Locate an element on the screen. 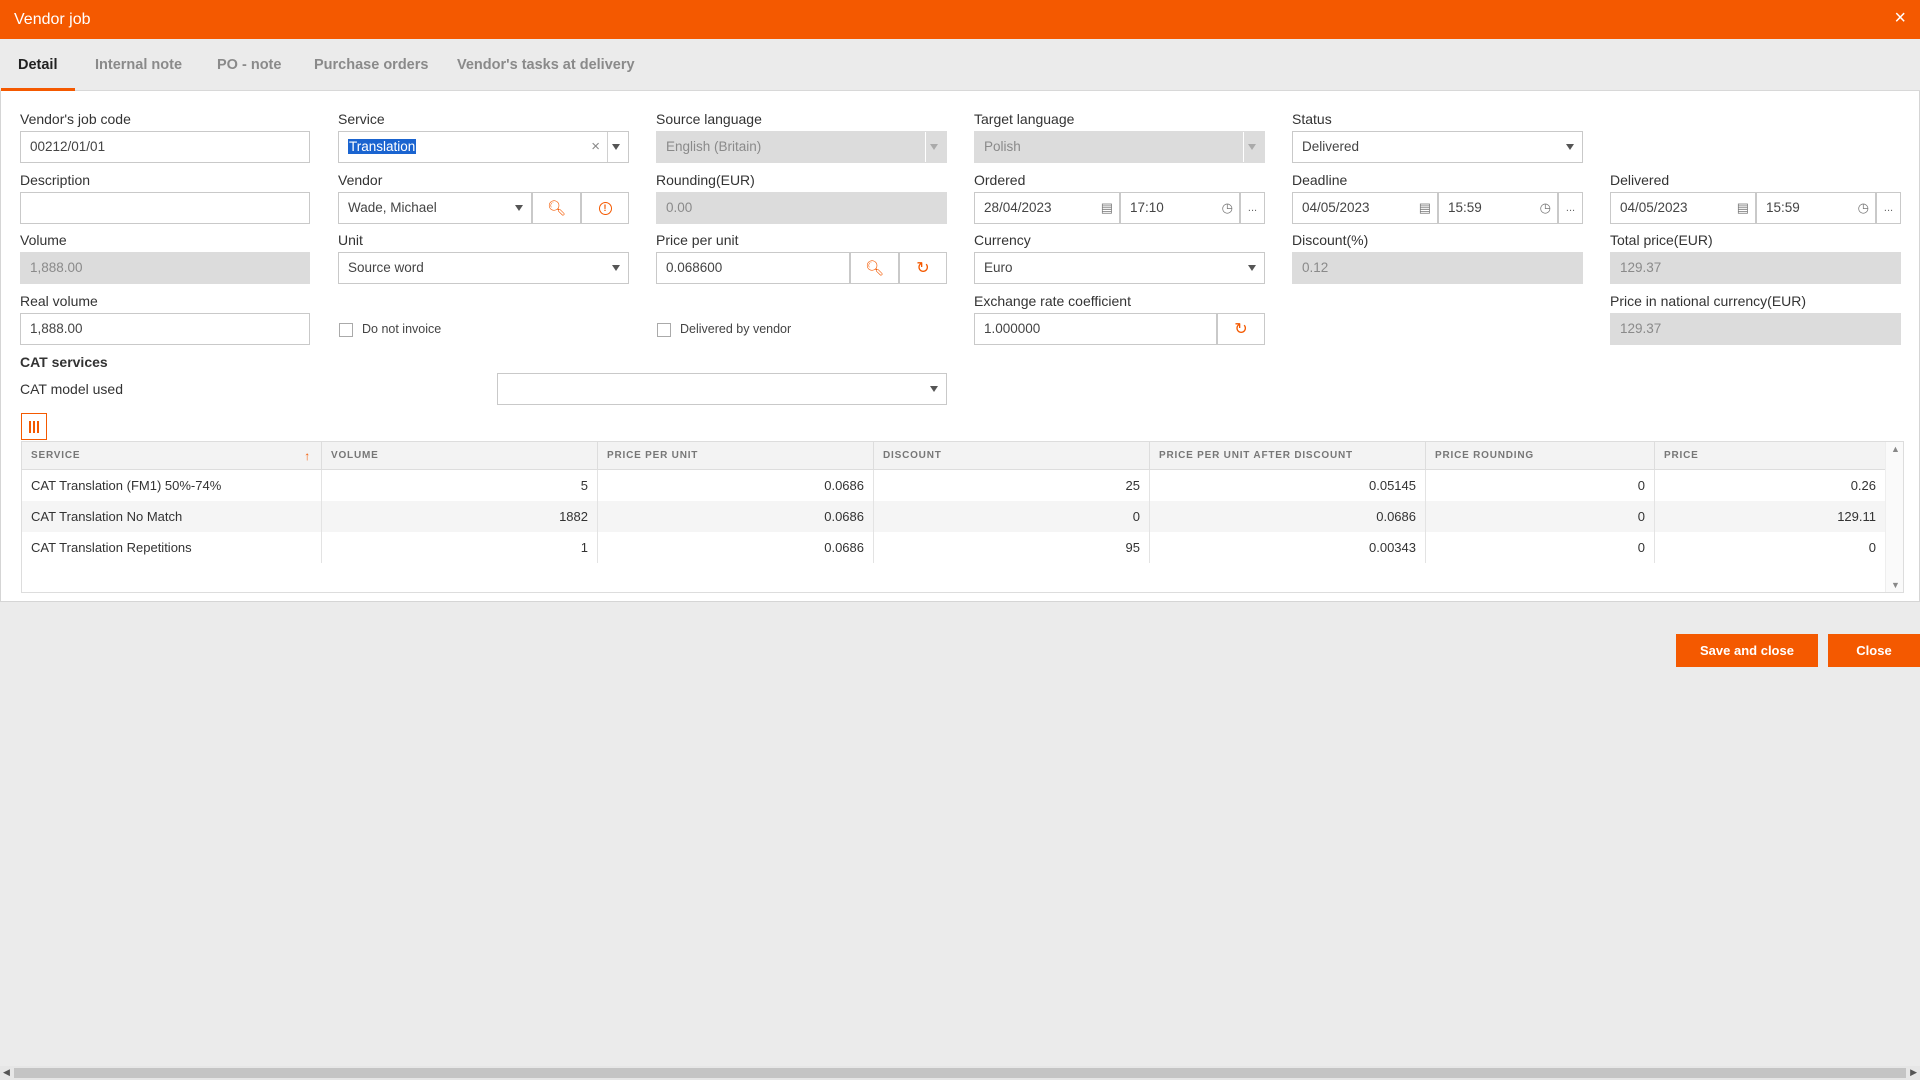 The height and width of the screenshot is (1080, 1920). source-language-select: English (Britain) is located at coordinates (801, 147).